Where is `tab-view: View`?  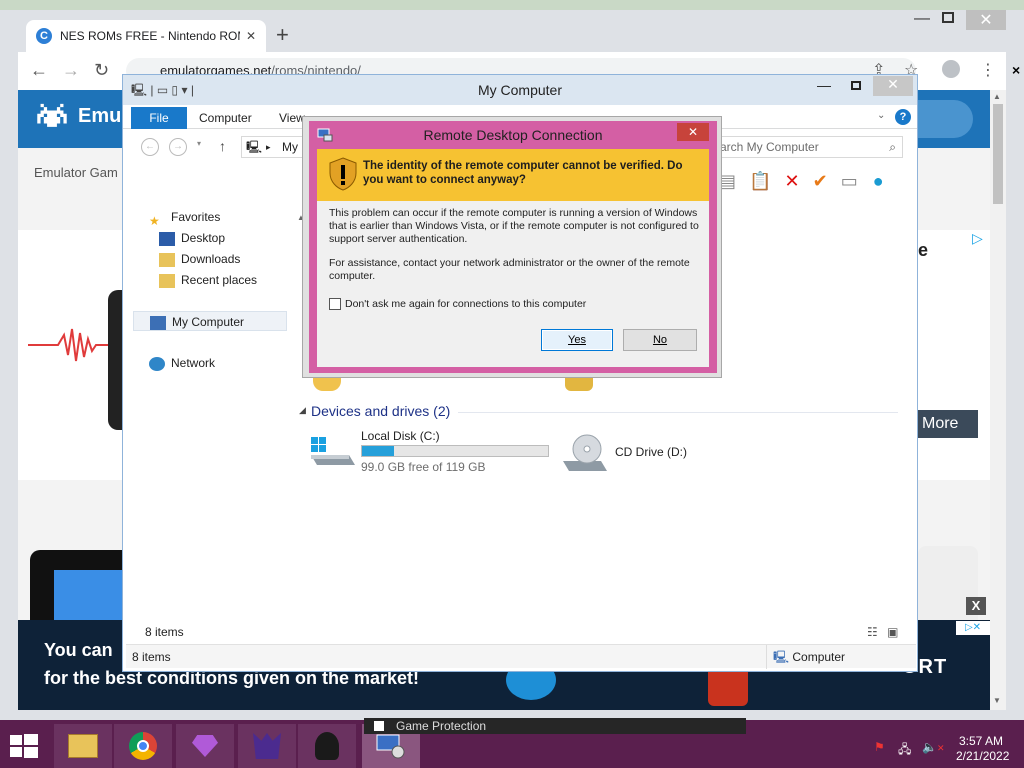
tab-view: View is located at coordinates (292, 118).